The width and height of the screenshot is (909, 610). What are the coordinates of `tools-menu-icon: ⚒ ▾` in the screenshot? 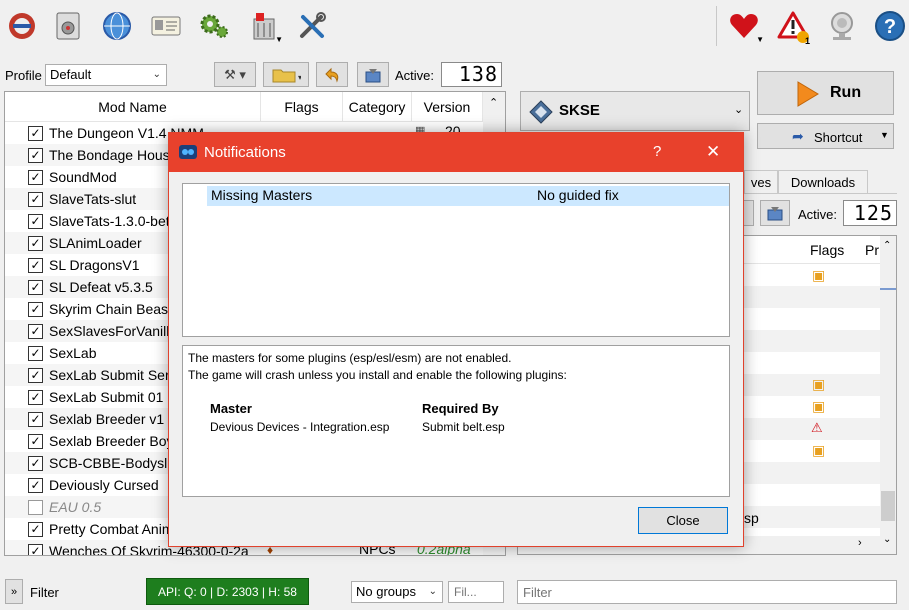 It's located at (235, 74).